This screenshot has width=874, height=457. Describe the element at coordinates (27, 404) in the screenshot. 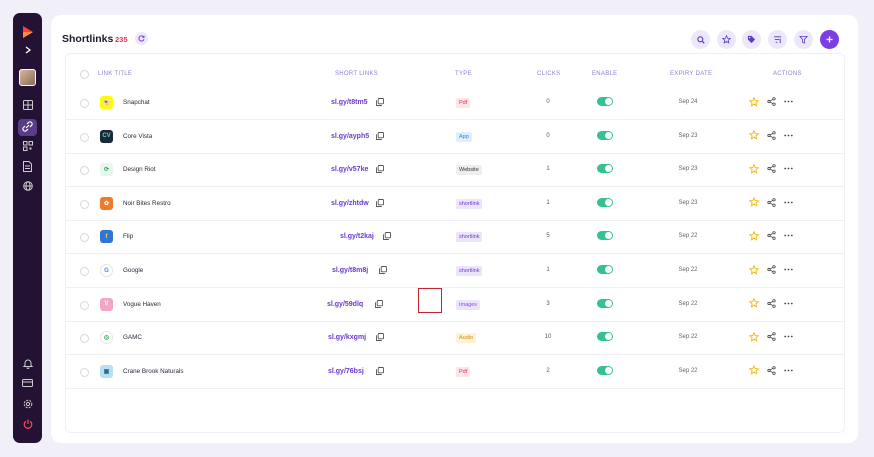

I see `settings-icon` at that location.